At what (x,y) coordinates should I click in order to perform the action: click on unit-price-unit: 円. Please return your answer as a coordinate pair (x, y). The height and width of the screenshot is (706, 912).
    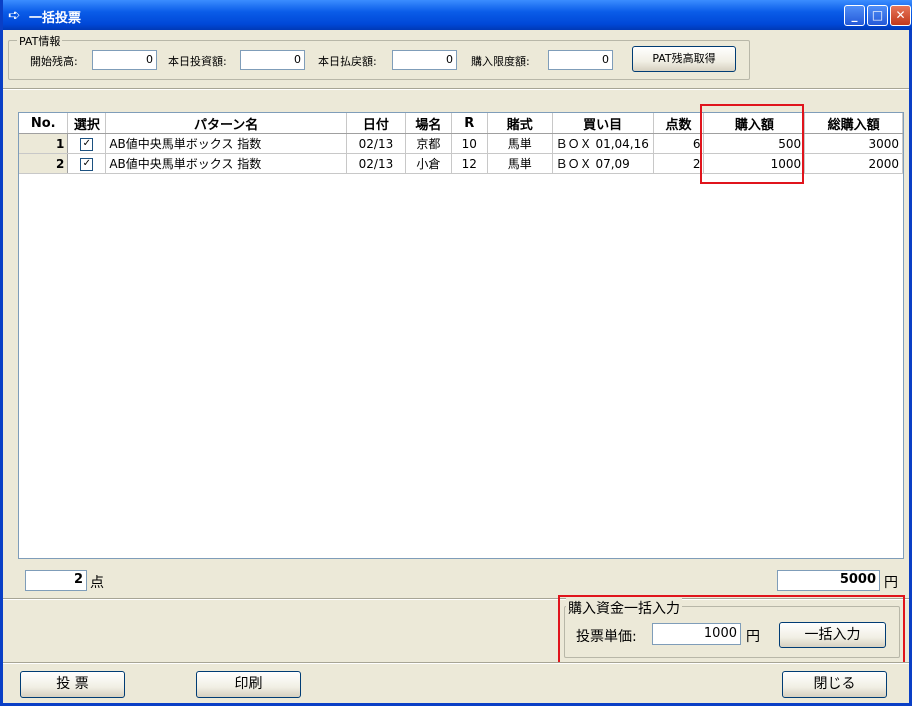
    Looking at the image, I should click on (753, 637).